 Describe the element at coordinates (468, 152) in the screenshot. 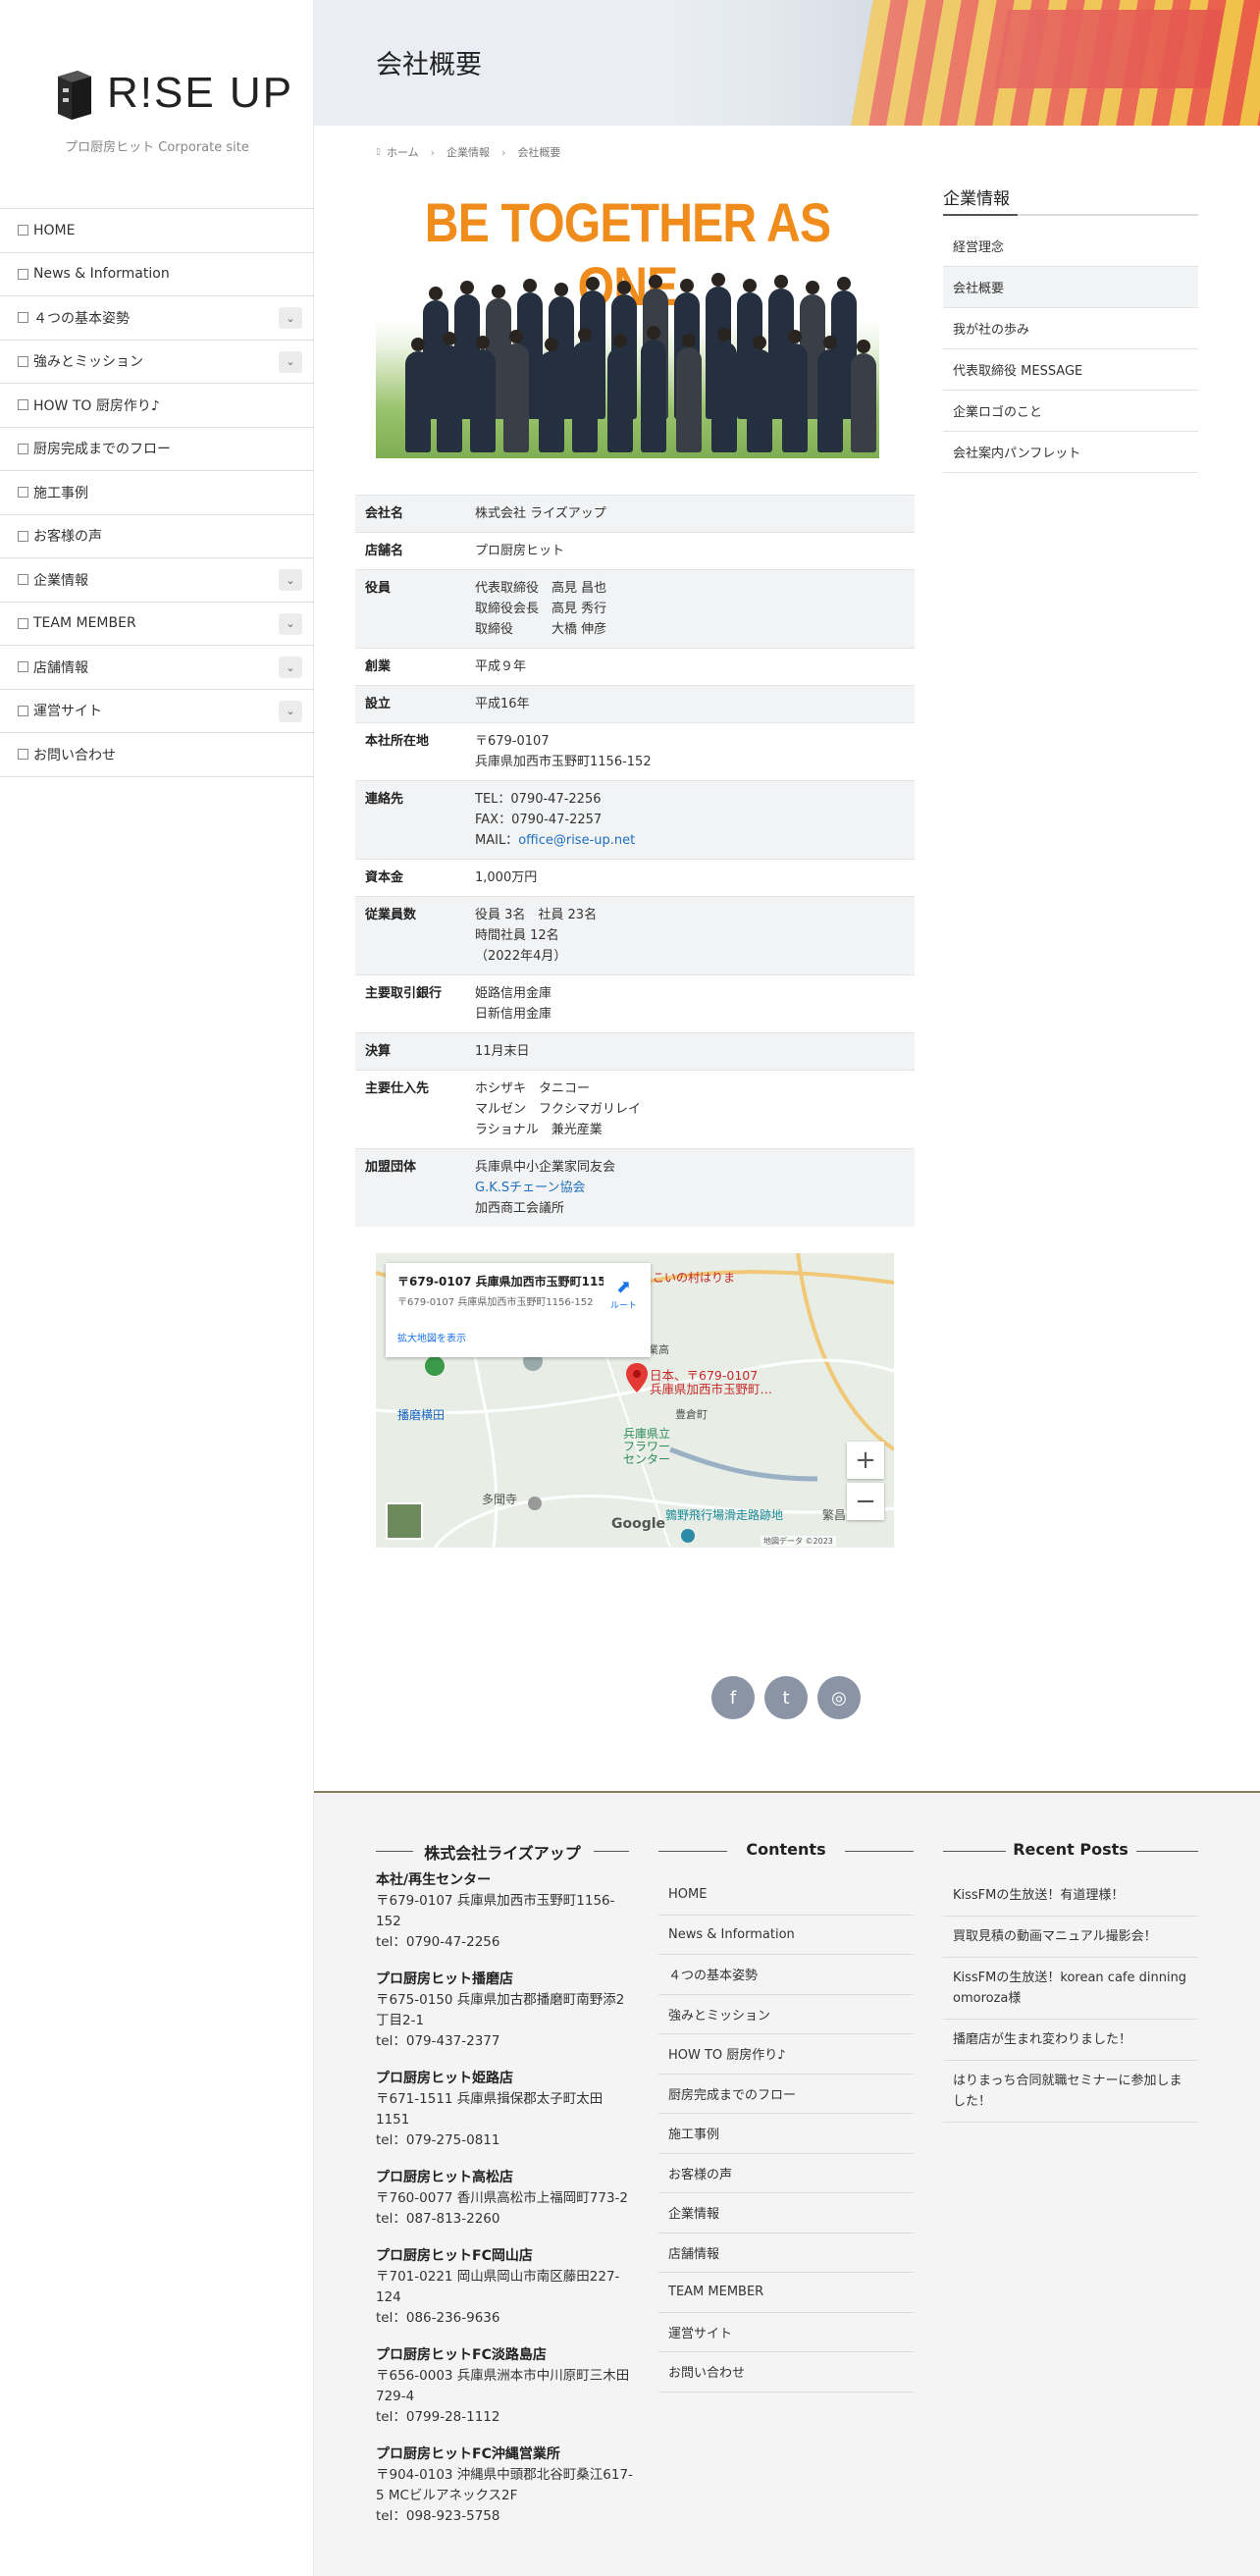

I see `breadcrumb-company: 企業情報` at that location.